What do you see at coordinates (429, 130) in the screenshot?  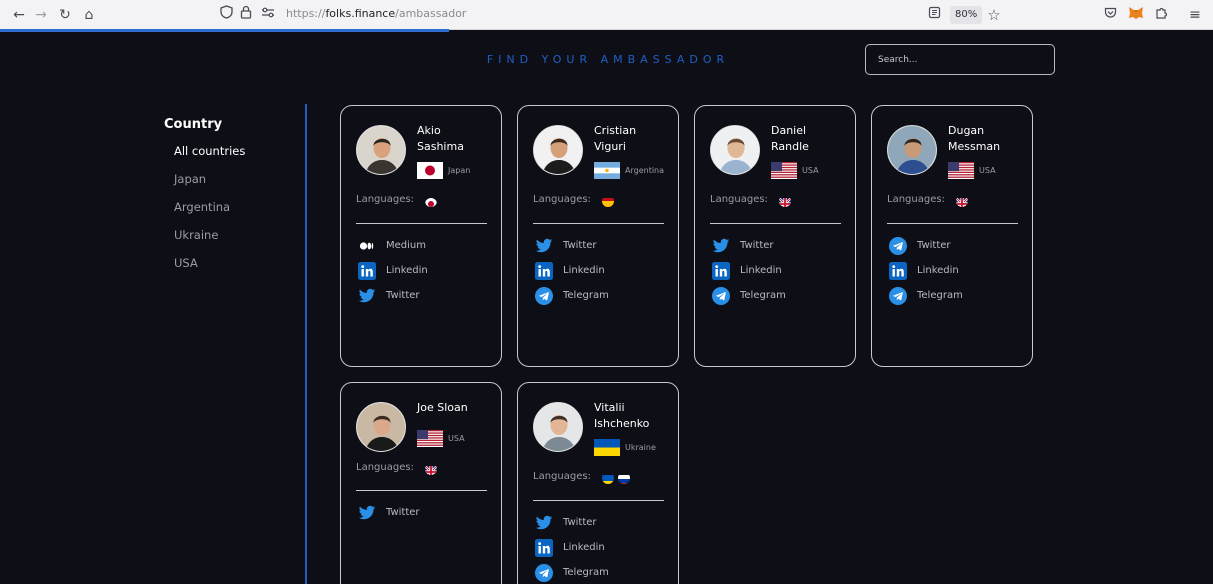 I see `ambassador-name-line: Akio` at bounding box center [429, 130].